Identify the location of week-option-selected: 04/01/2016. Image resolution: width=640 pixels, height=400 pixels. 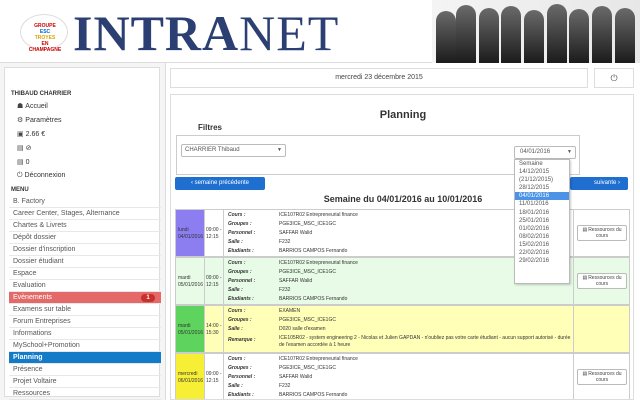
(542, 196).